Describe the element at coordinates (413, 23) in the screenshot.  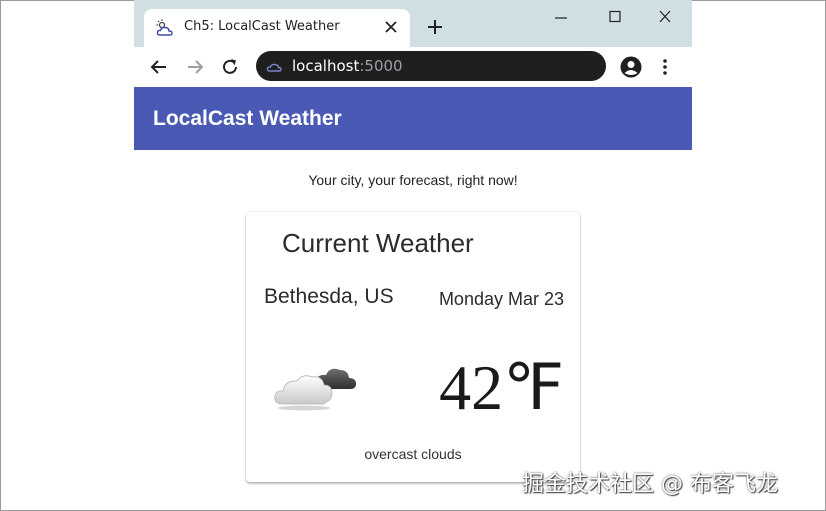
I see `tab-bar: Ch5: LocalCast Weather` at that location.